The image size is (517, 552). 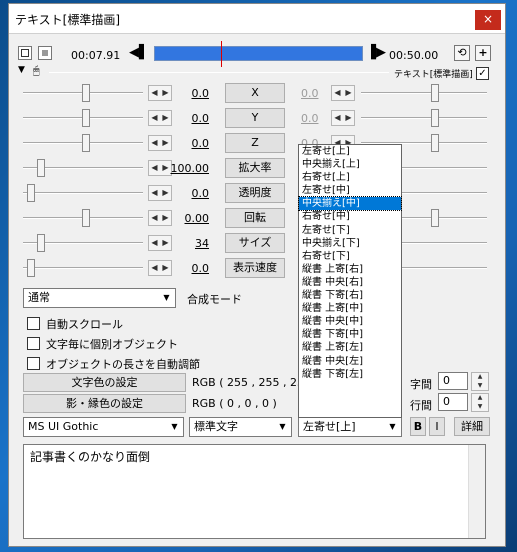 I want to click on value-left-z: 0.0, so click(x=189, y=143).